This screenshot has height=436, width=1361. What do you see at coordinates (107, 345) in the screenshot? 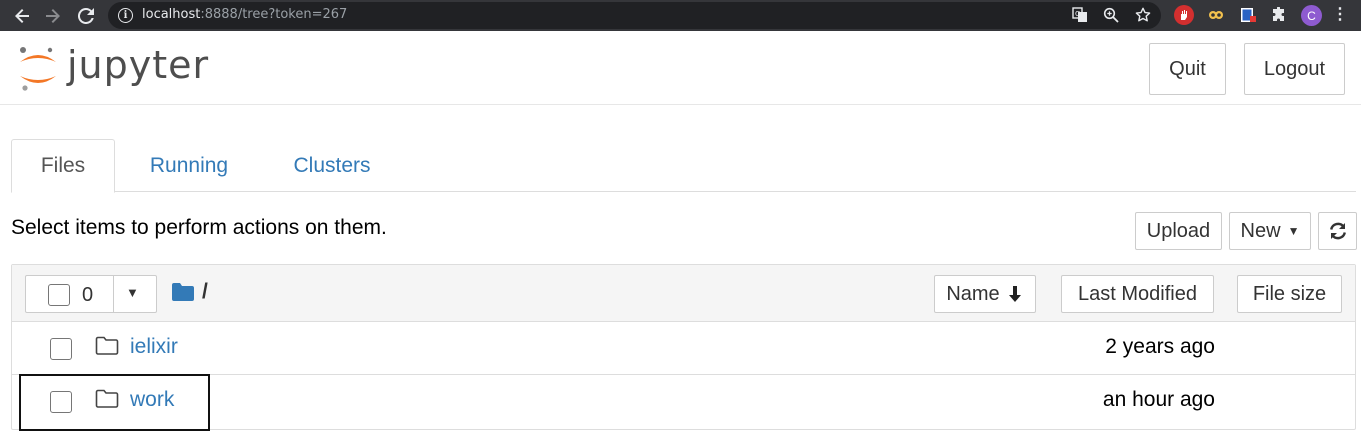
I see `folder-outline-icon` at bounding box center [107, 345].